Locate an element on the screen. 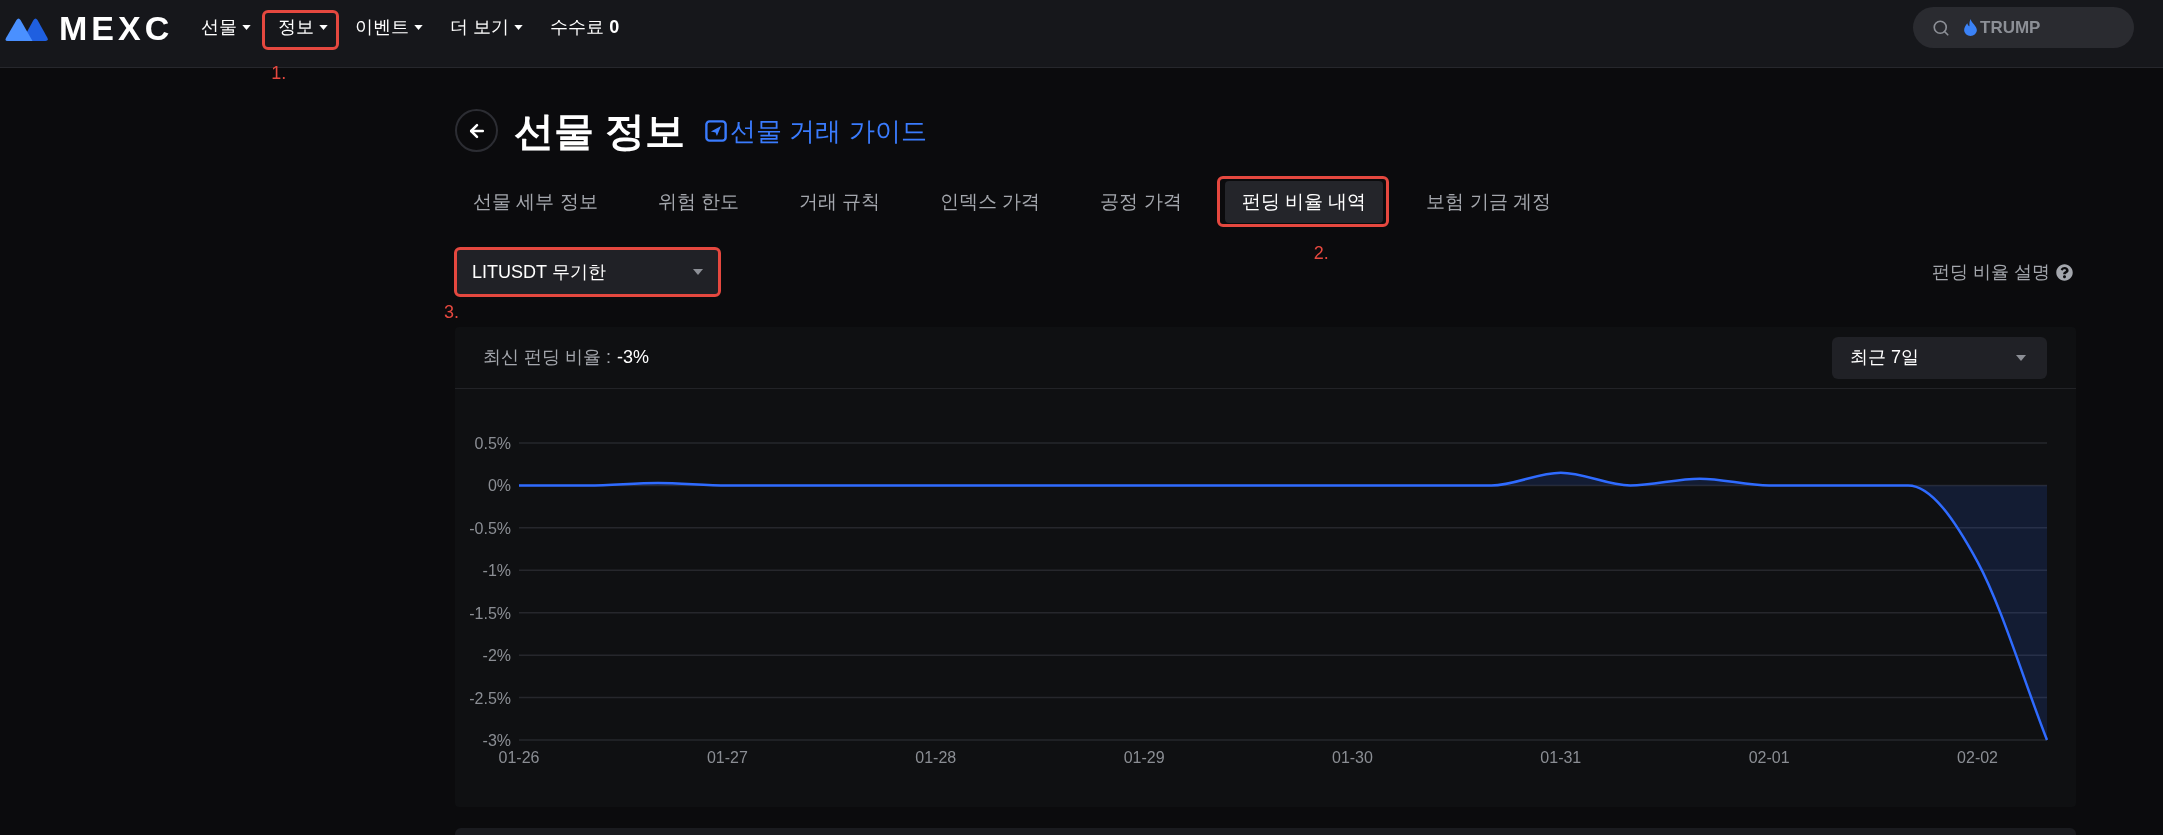 The width and height of the screenshot is (2163, 835). logo-wordmark: MEXC is located at coordinates (116, 27).